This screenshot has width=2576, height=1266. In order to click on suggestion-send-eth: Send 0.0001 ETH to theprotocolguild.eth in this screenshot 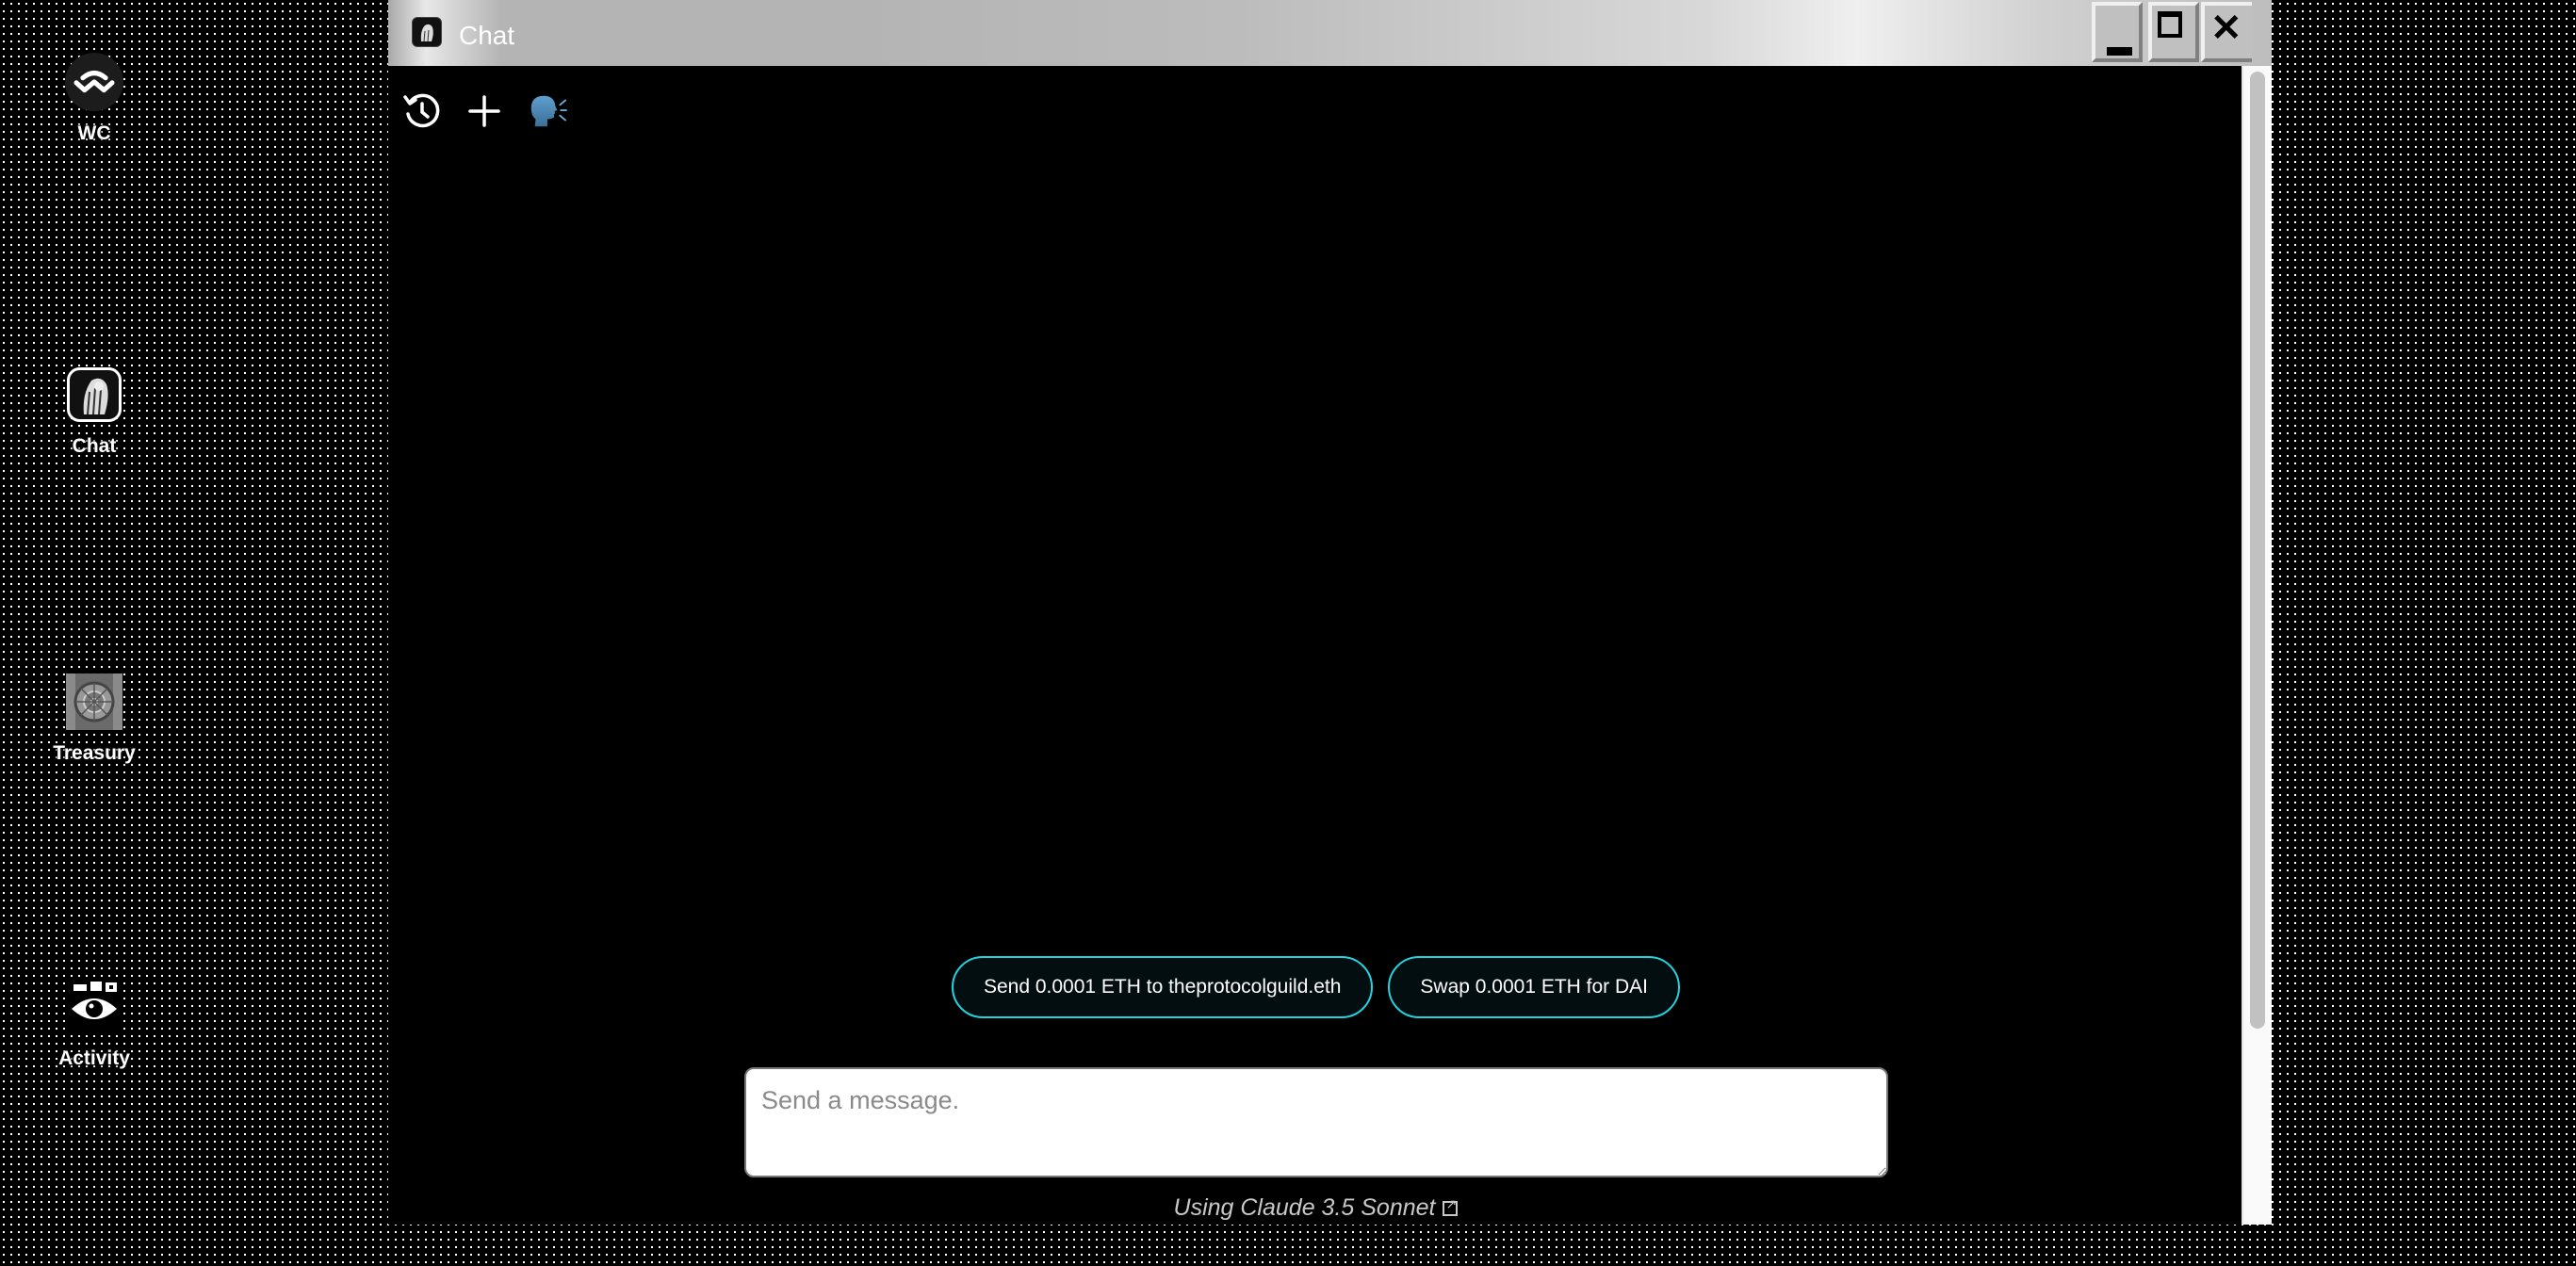, I will do `click(1162, 987)`.